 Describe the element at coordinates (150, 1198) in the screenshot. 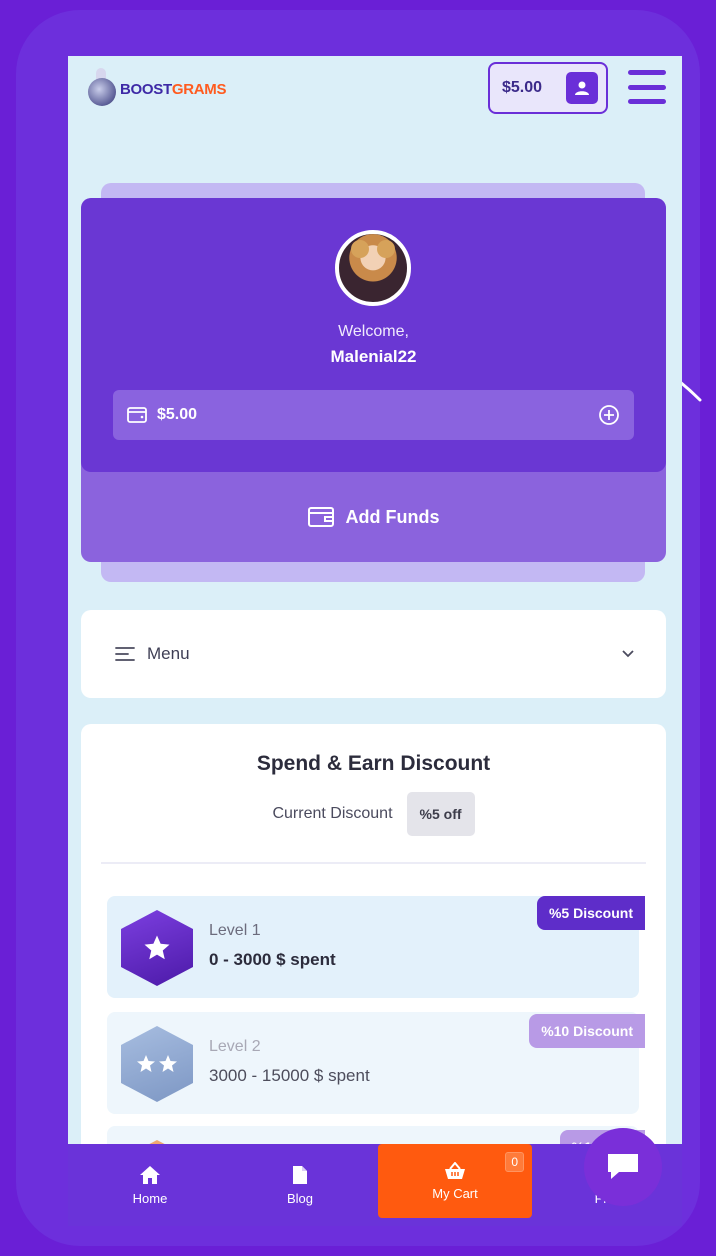

I see `nav-home-label: Home` at that location.